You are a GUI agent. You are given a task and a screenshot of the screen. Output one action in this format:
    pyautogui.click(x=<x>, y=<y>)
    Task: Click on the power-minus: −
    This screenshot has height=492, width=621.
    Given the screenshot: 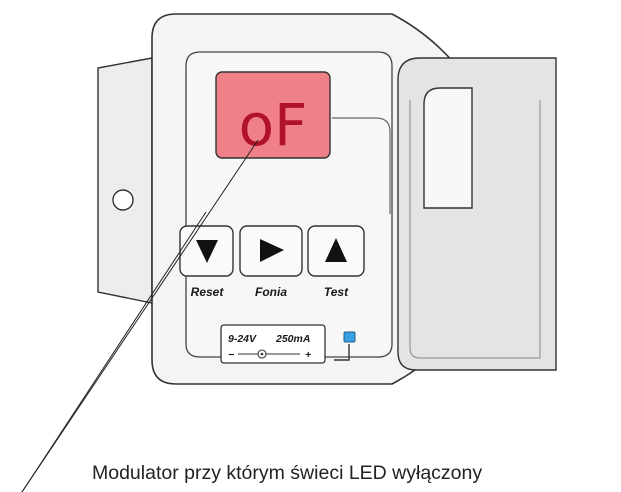 What is the action you would take?
    pyautogui.click(x=231, y=355)
    